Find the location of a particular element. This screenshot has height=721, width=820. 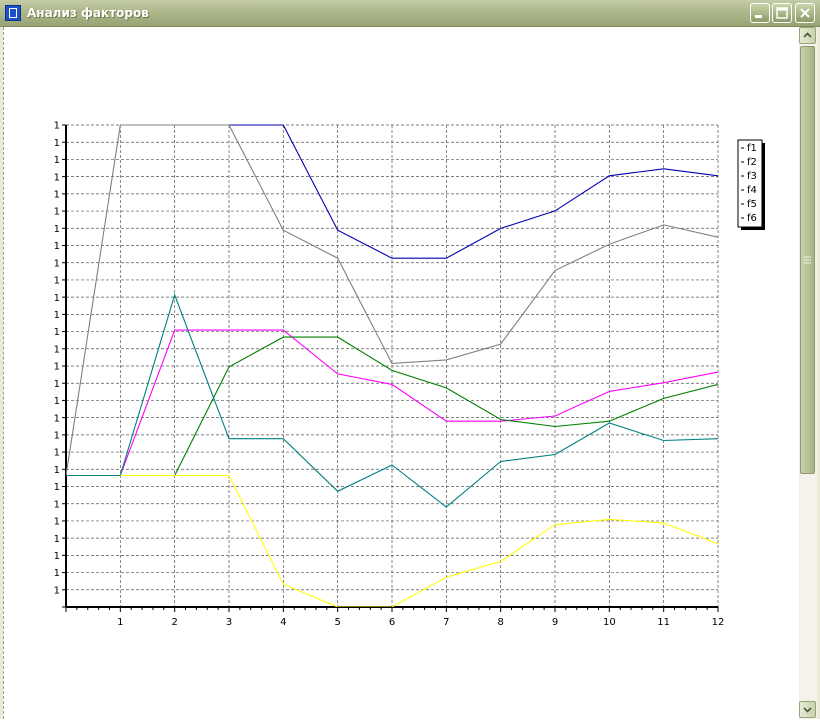

x-tick-label: 9 is located at coordinates (555, 622).